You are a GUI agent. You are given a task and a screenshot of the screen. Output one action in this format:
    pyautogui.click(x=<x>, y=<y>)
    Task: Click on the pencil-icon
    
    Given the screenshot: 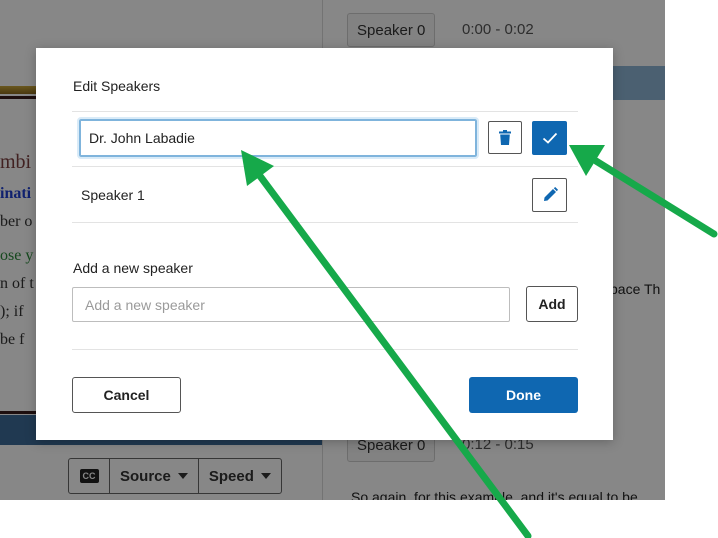 What is the action you would take?
    pyautogui.click(x=550, y=194)
    